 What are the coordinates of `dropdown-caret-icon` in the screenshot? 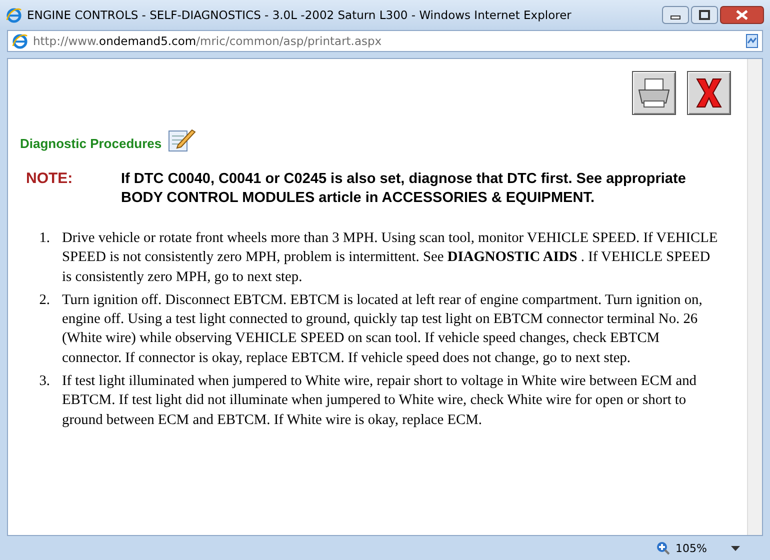 It's located at (735, 548).